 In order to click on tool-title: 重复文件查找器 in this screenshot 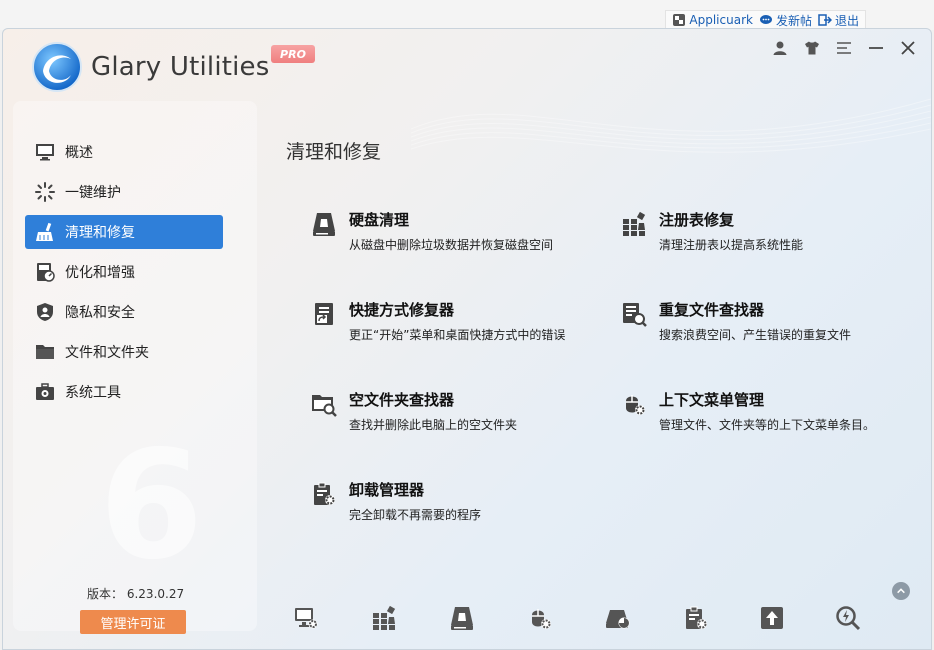, I will do `click(712, 310)`.